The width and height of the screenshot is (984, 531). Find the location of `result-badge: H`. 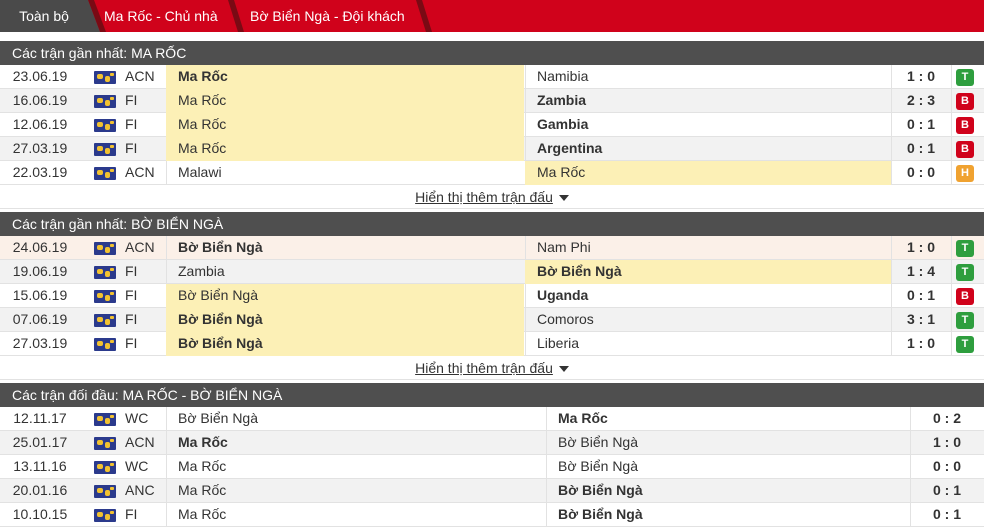

result-badge: H is located at coordinates (965, 173).